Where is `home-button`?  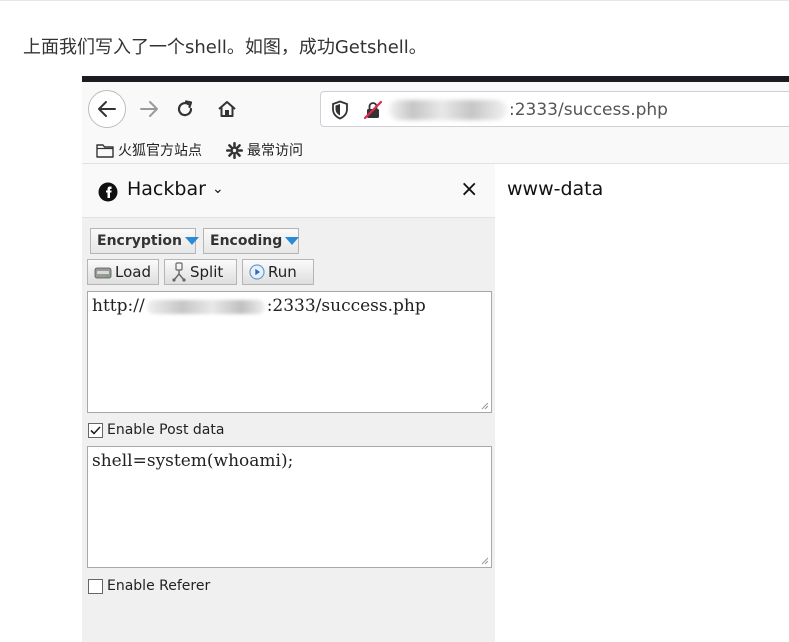
home-button is located at coordinates (227, 109).